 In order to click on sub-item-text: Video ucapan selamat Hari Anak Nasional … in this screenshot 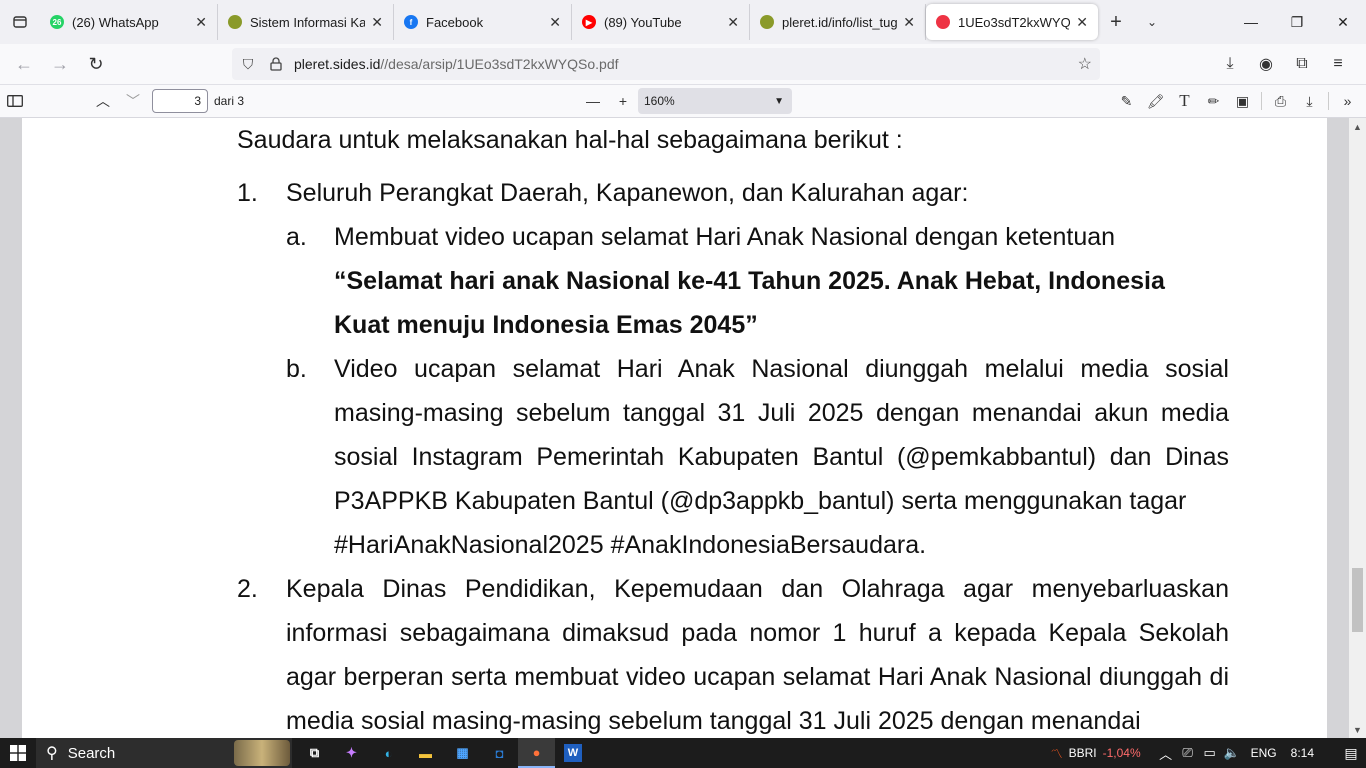, I will do `click(781, 435)`.